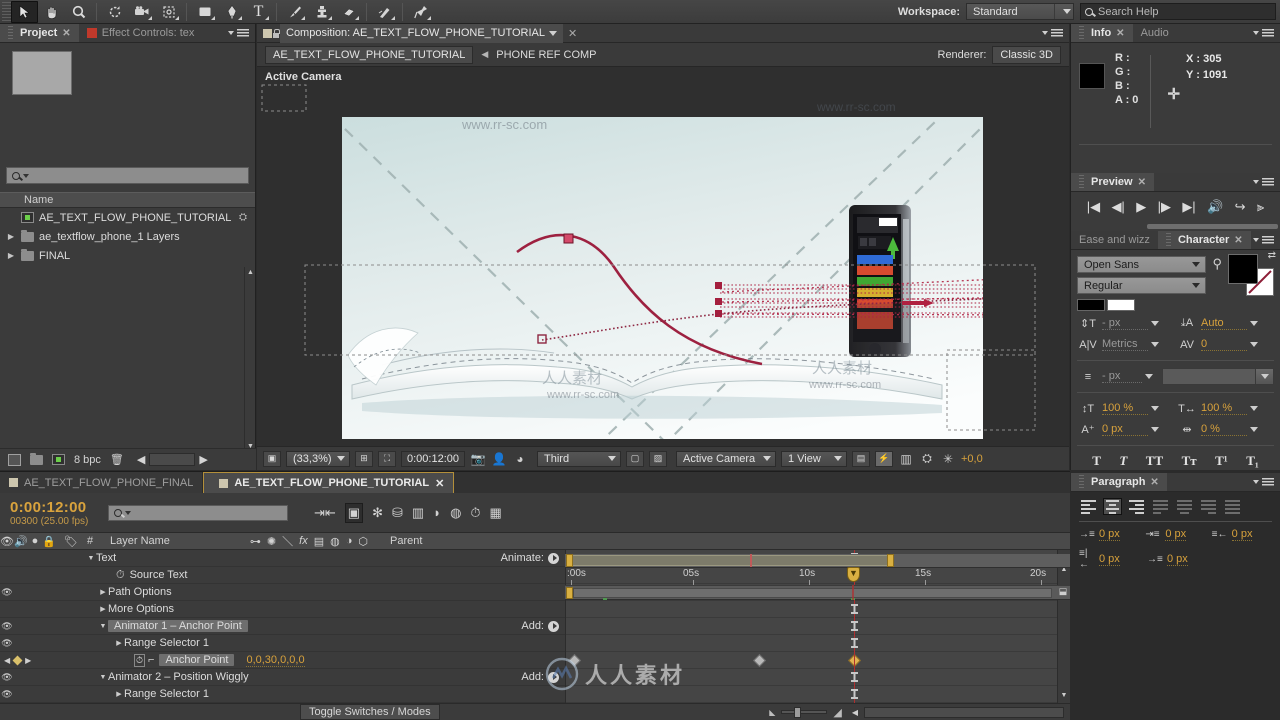 This screenshot has height=720, width=1280. Describe the element at coordinates (804, 712) in the screenshot. I see `zoom-slider` at that location.